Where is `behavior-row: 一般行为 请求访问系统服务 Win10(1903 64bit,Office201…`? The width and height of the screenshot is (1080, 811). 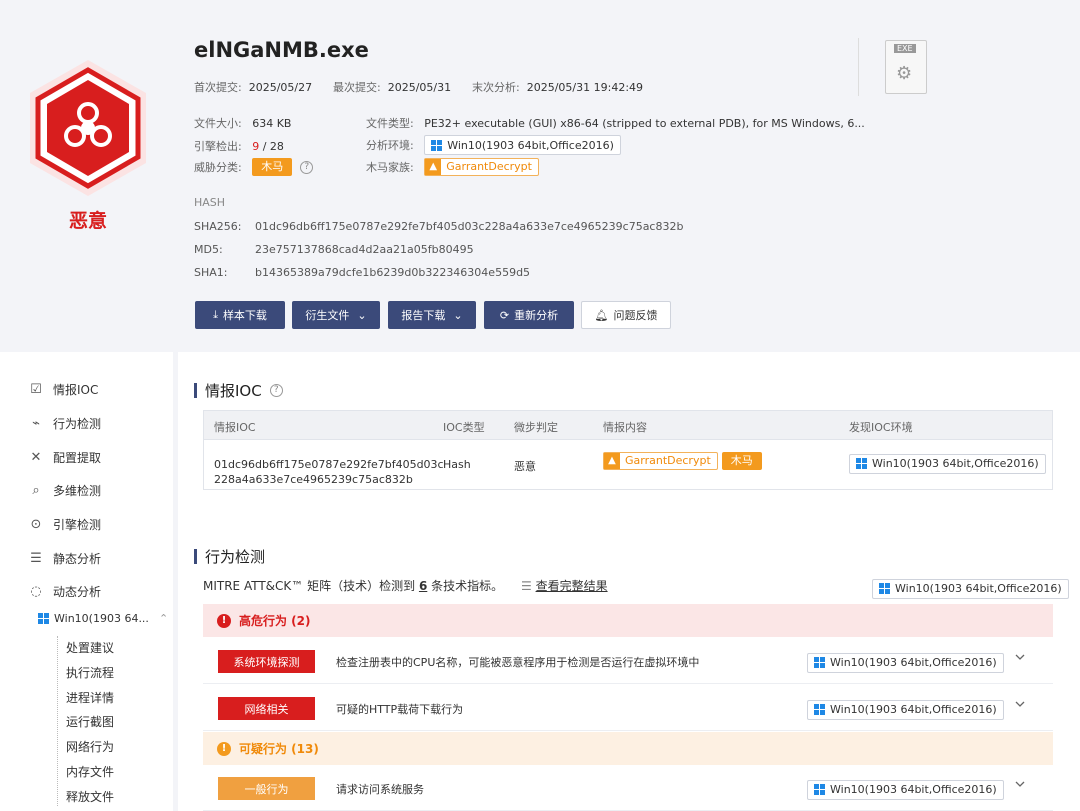 behavior-row: 一般行为 请求访问系统服务 Win10(1903 64bit,Office201… is located at coordinates (628, 788).